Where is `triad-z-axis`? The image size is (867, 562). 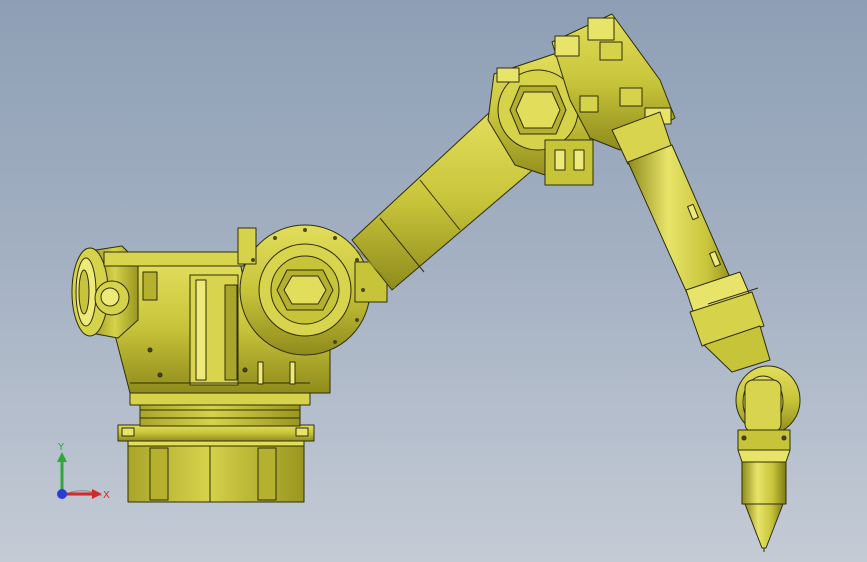 triad-z-axis is located at coordinates (62, 494).